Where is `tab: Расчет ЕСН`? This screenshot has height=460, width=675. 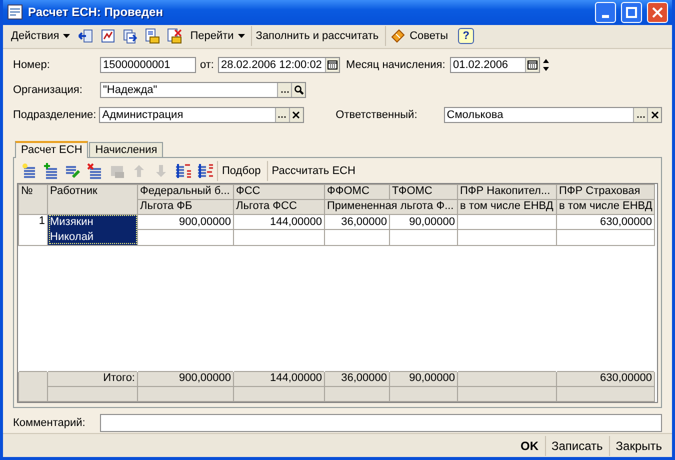
tab: Расчет ЕСН is located at coordinates (51, 149).